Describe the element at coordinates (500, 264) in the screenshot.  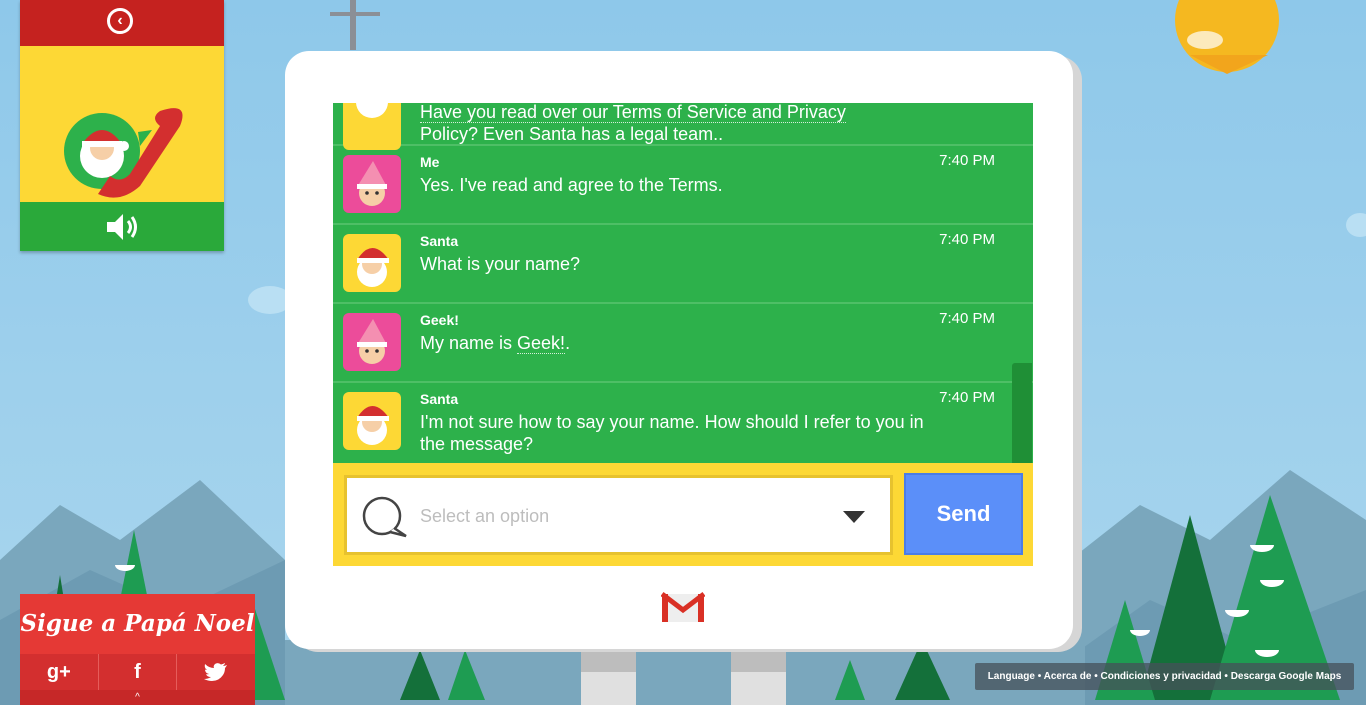
I see `message-text: What is your name?` at that location.